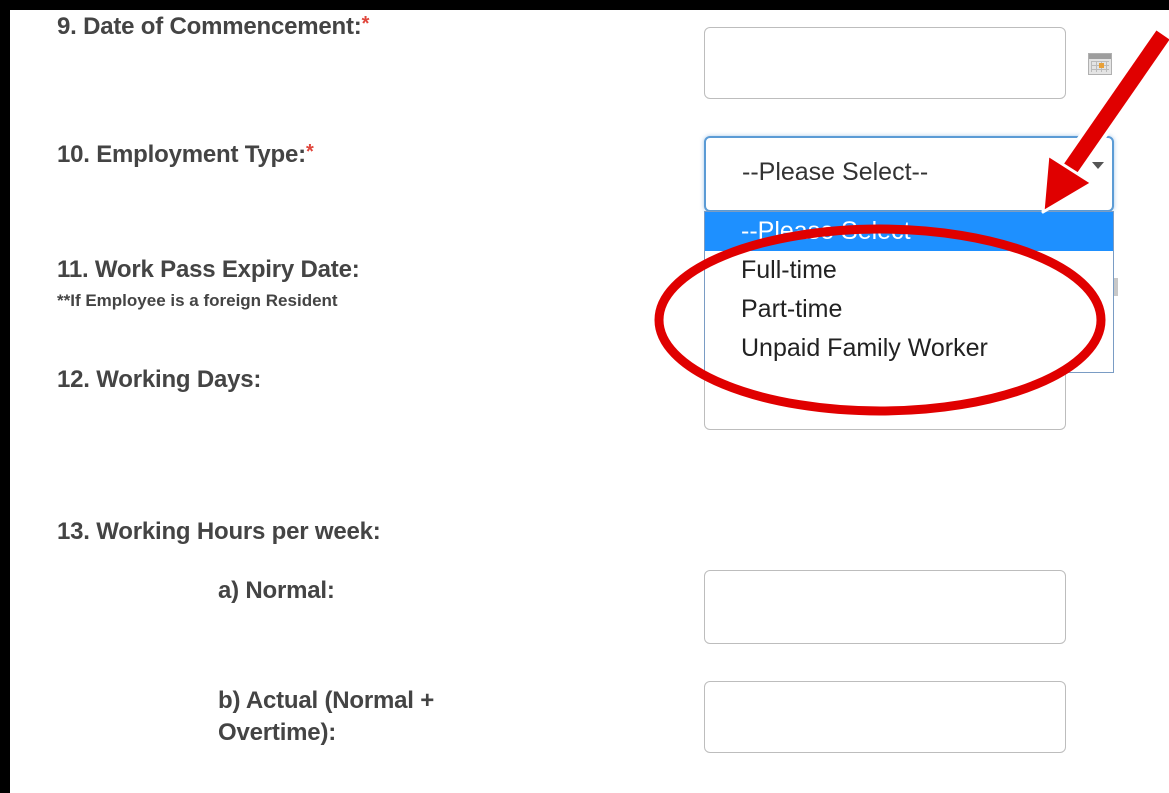 The image size is (1169, 793). What do you see at coordinates (219, 531) in the screenshot?
I see `working-hours-label: 13. Working Hours per week:` at bounding box center [219, 531].